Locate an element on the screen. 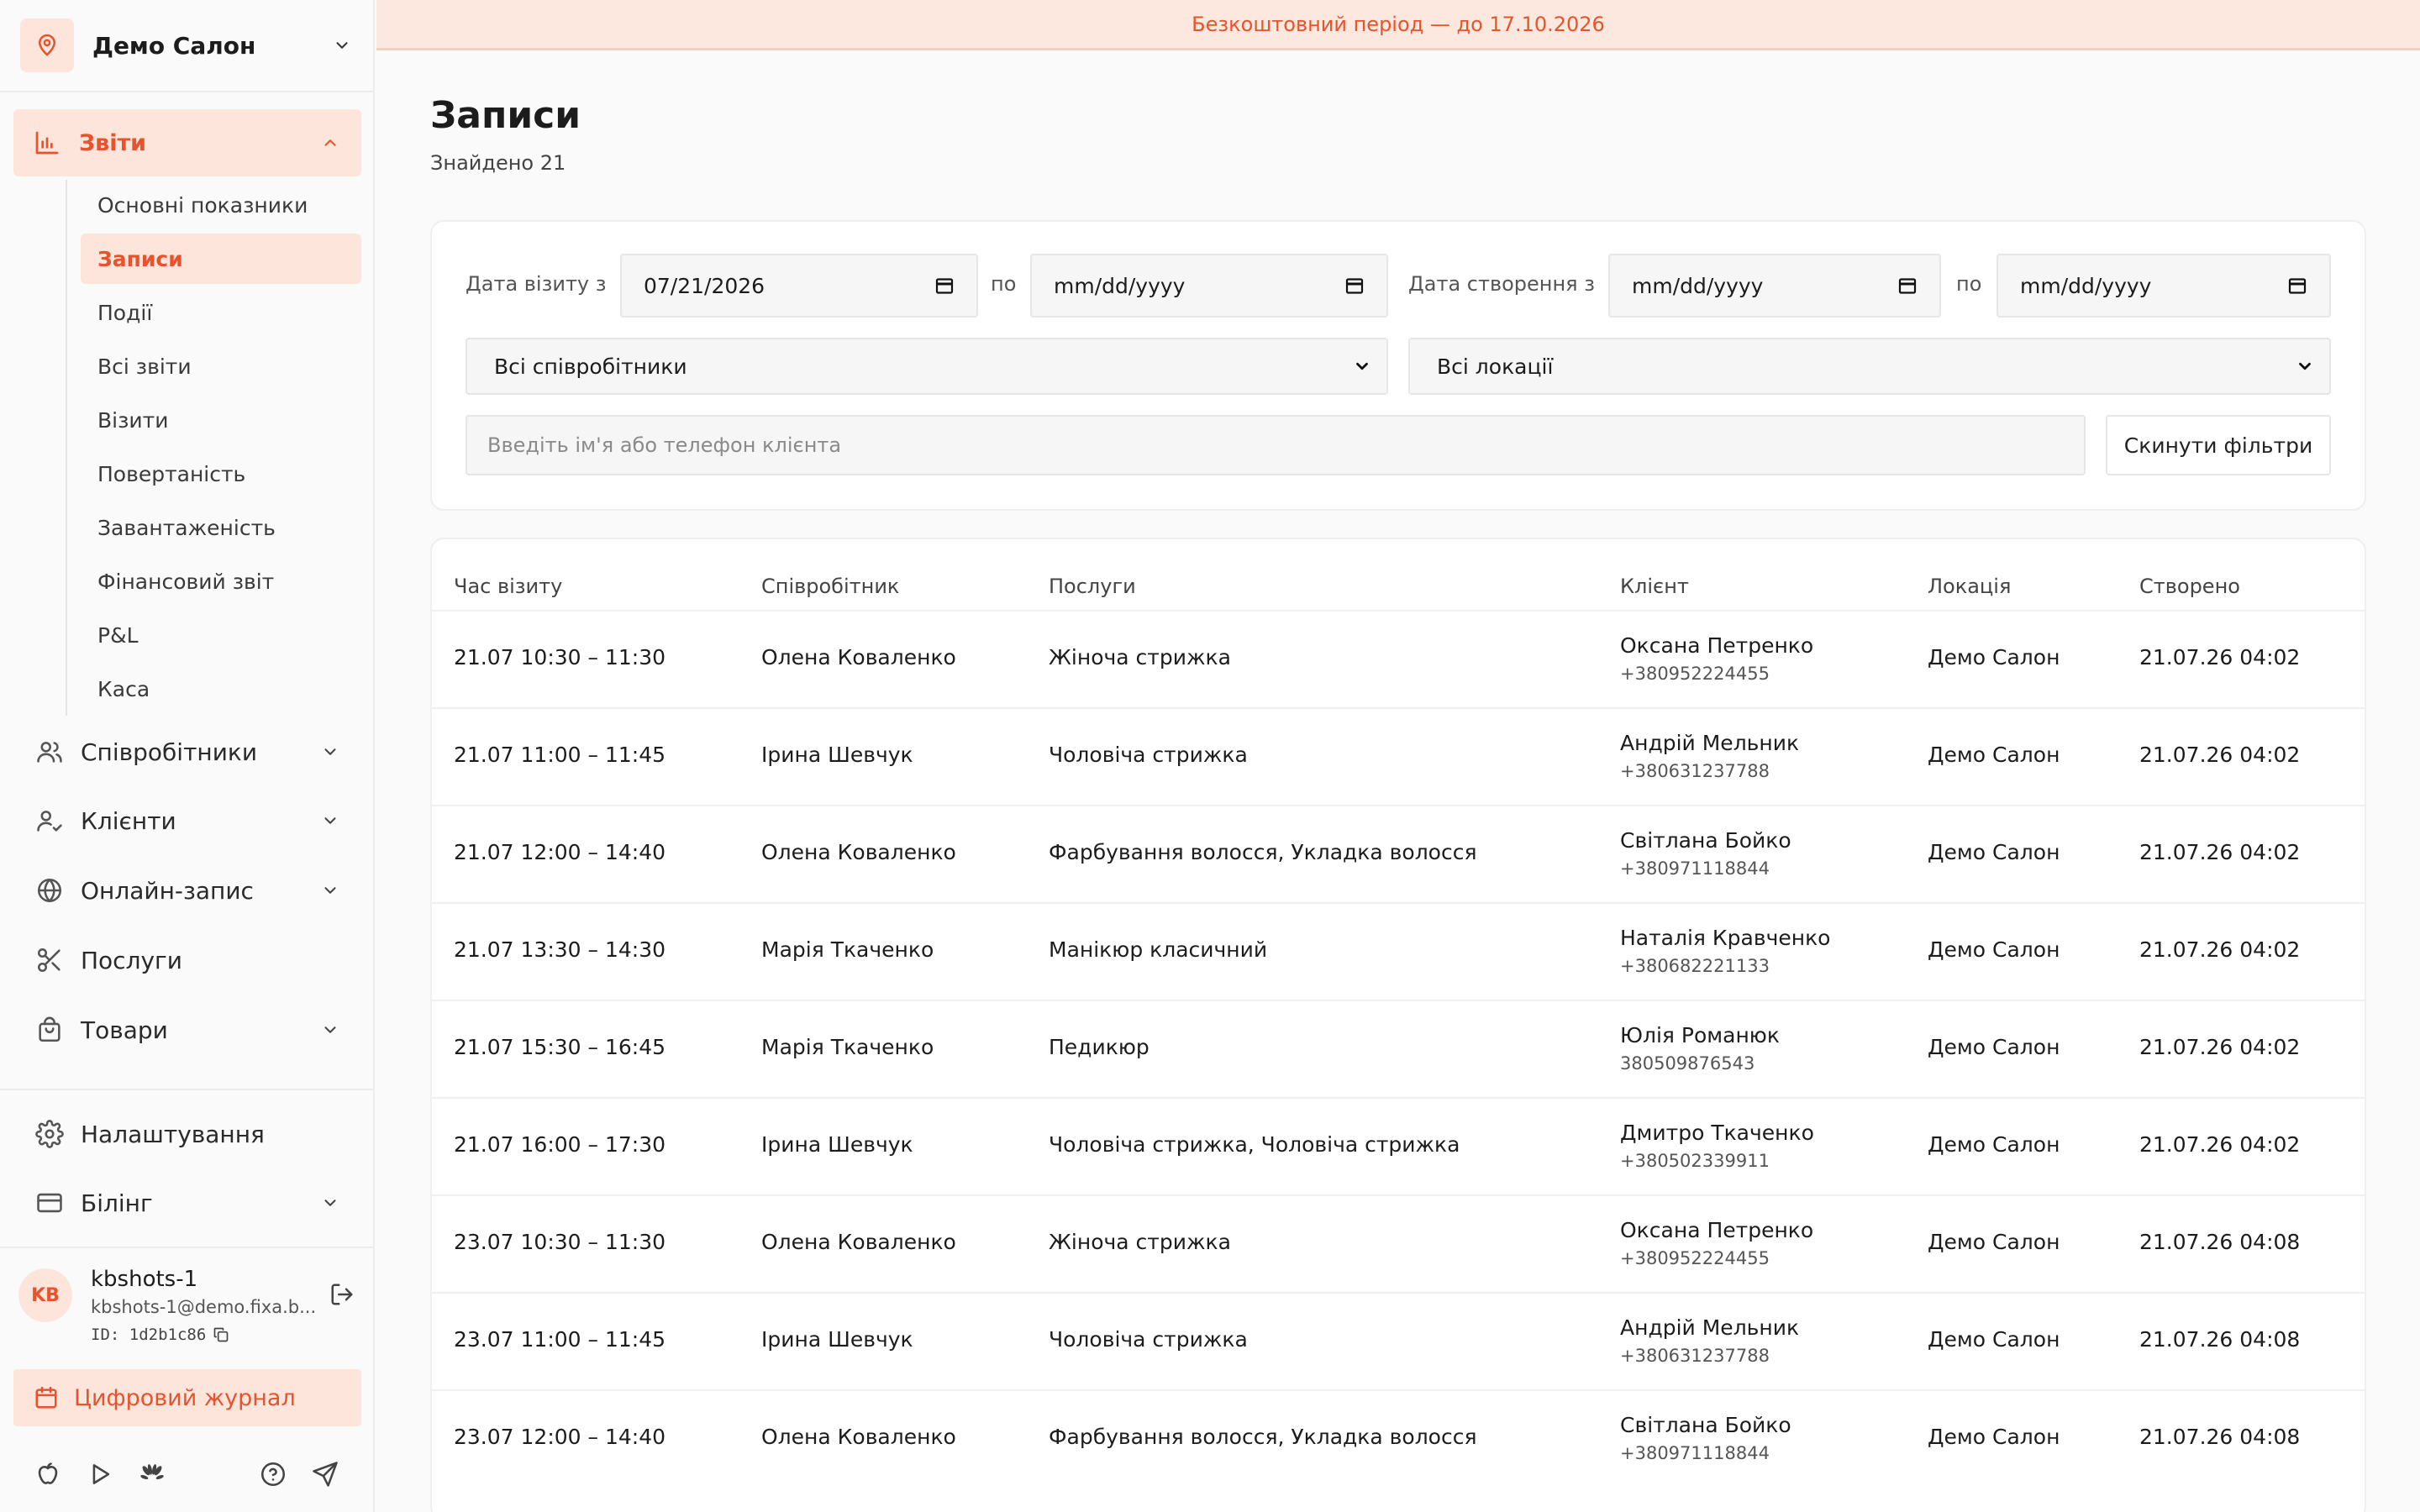  client-phone-cell: +380631237788 is located at coordinates (1695, 771).